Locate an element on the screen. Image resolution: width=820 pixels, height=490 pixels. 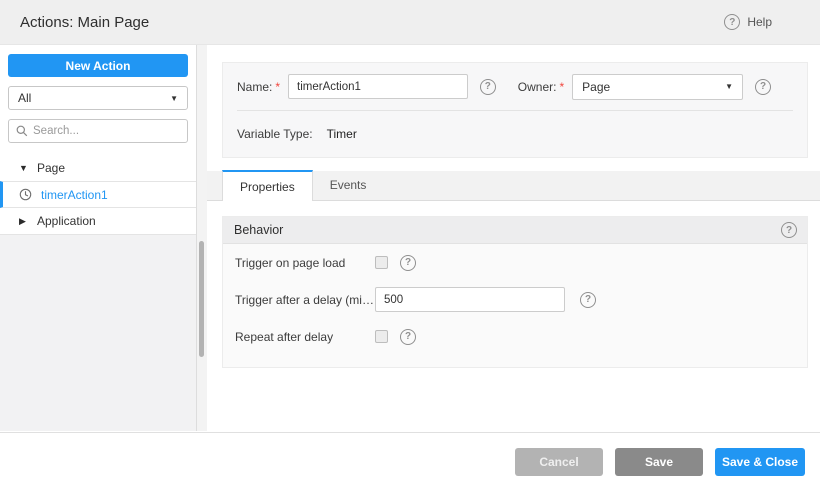
tab-label: Events is located at coordinates (348, 185).